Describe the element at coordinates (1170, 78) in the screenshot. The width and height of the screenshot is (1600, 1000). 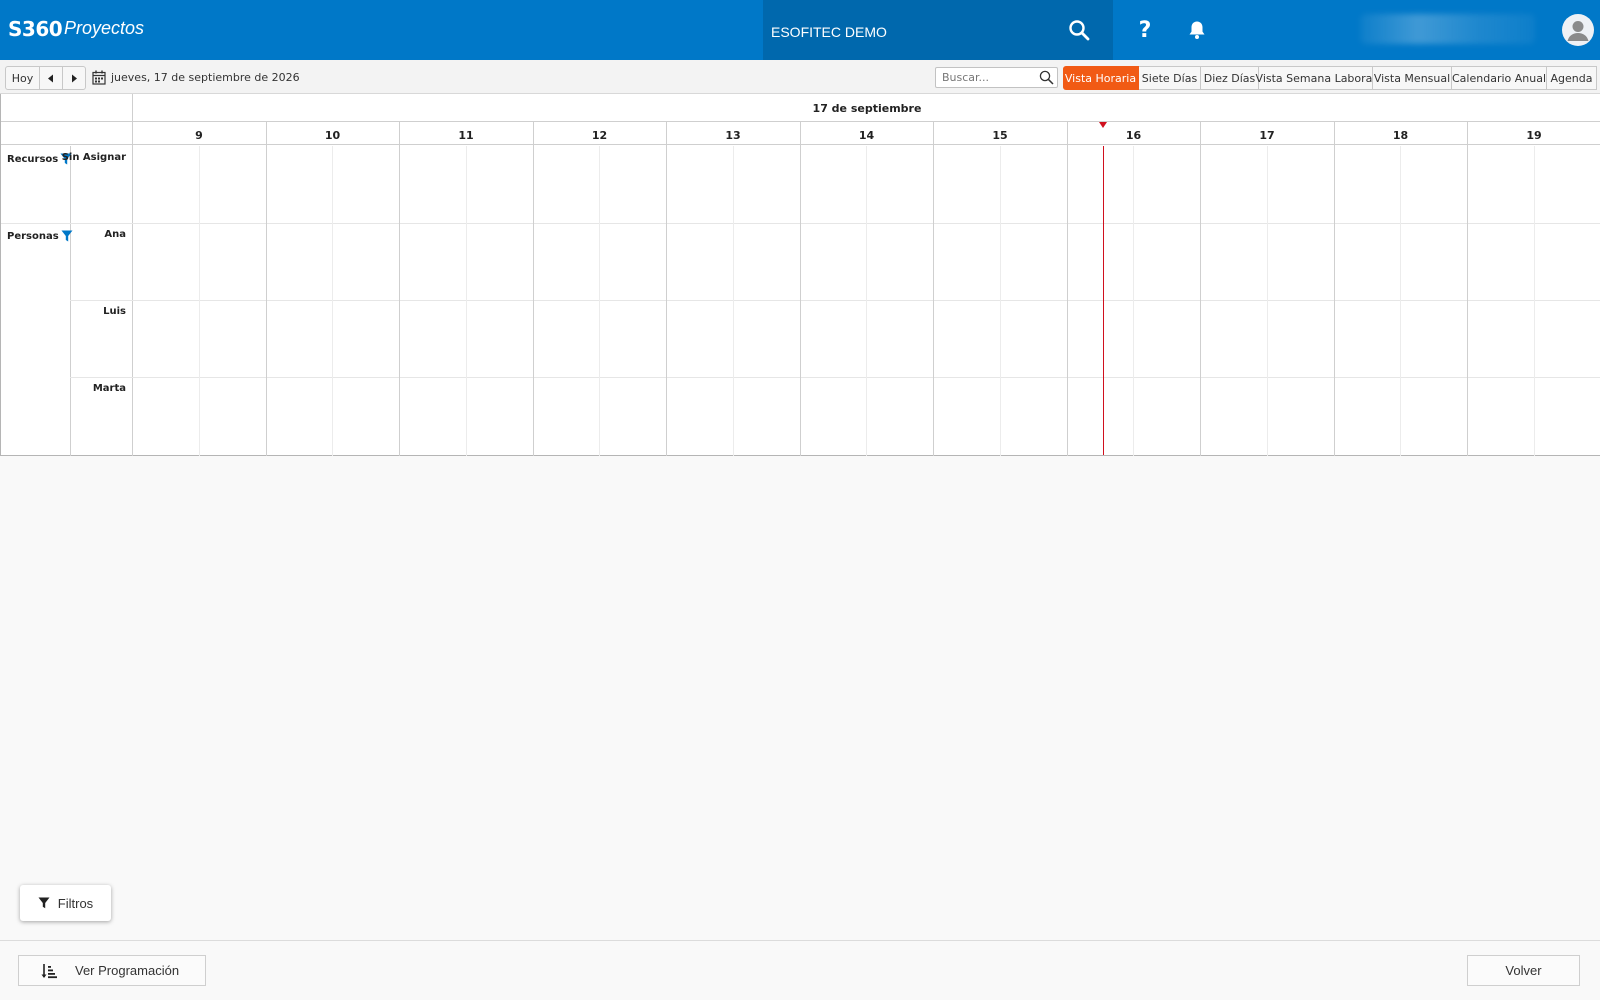
I see `view-button-1: Siete Días` at that location.